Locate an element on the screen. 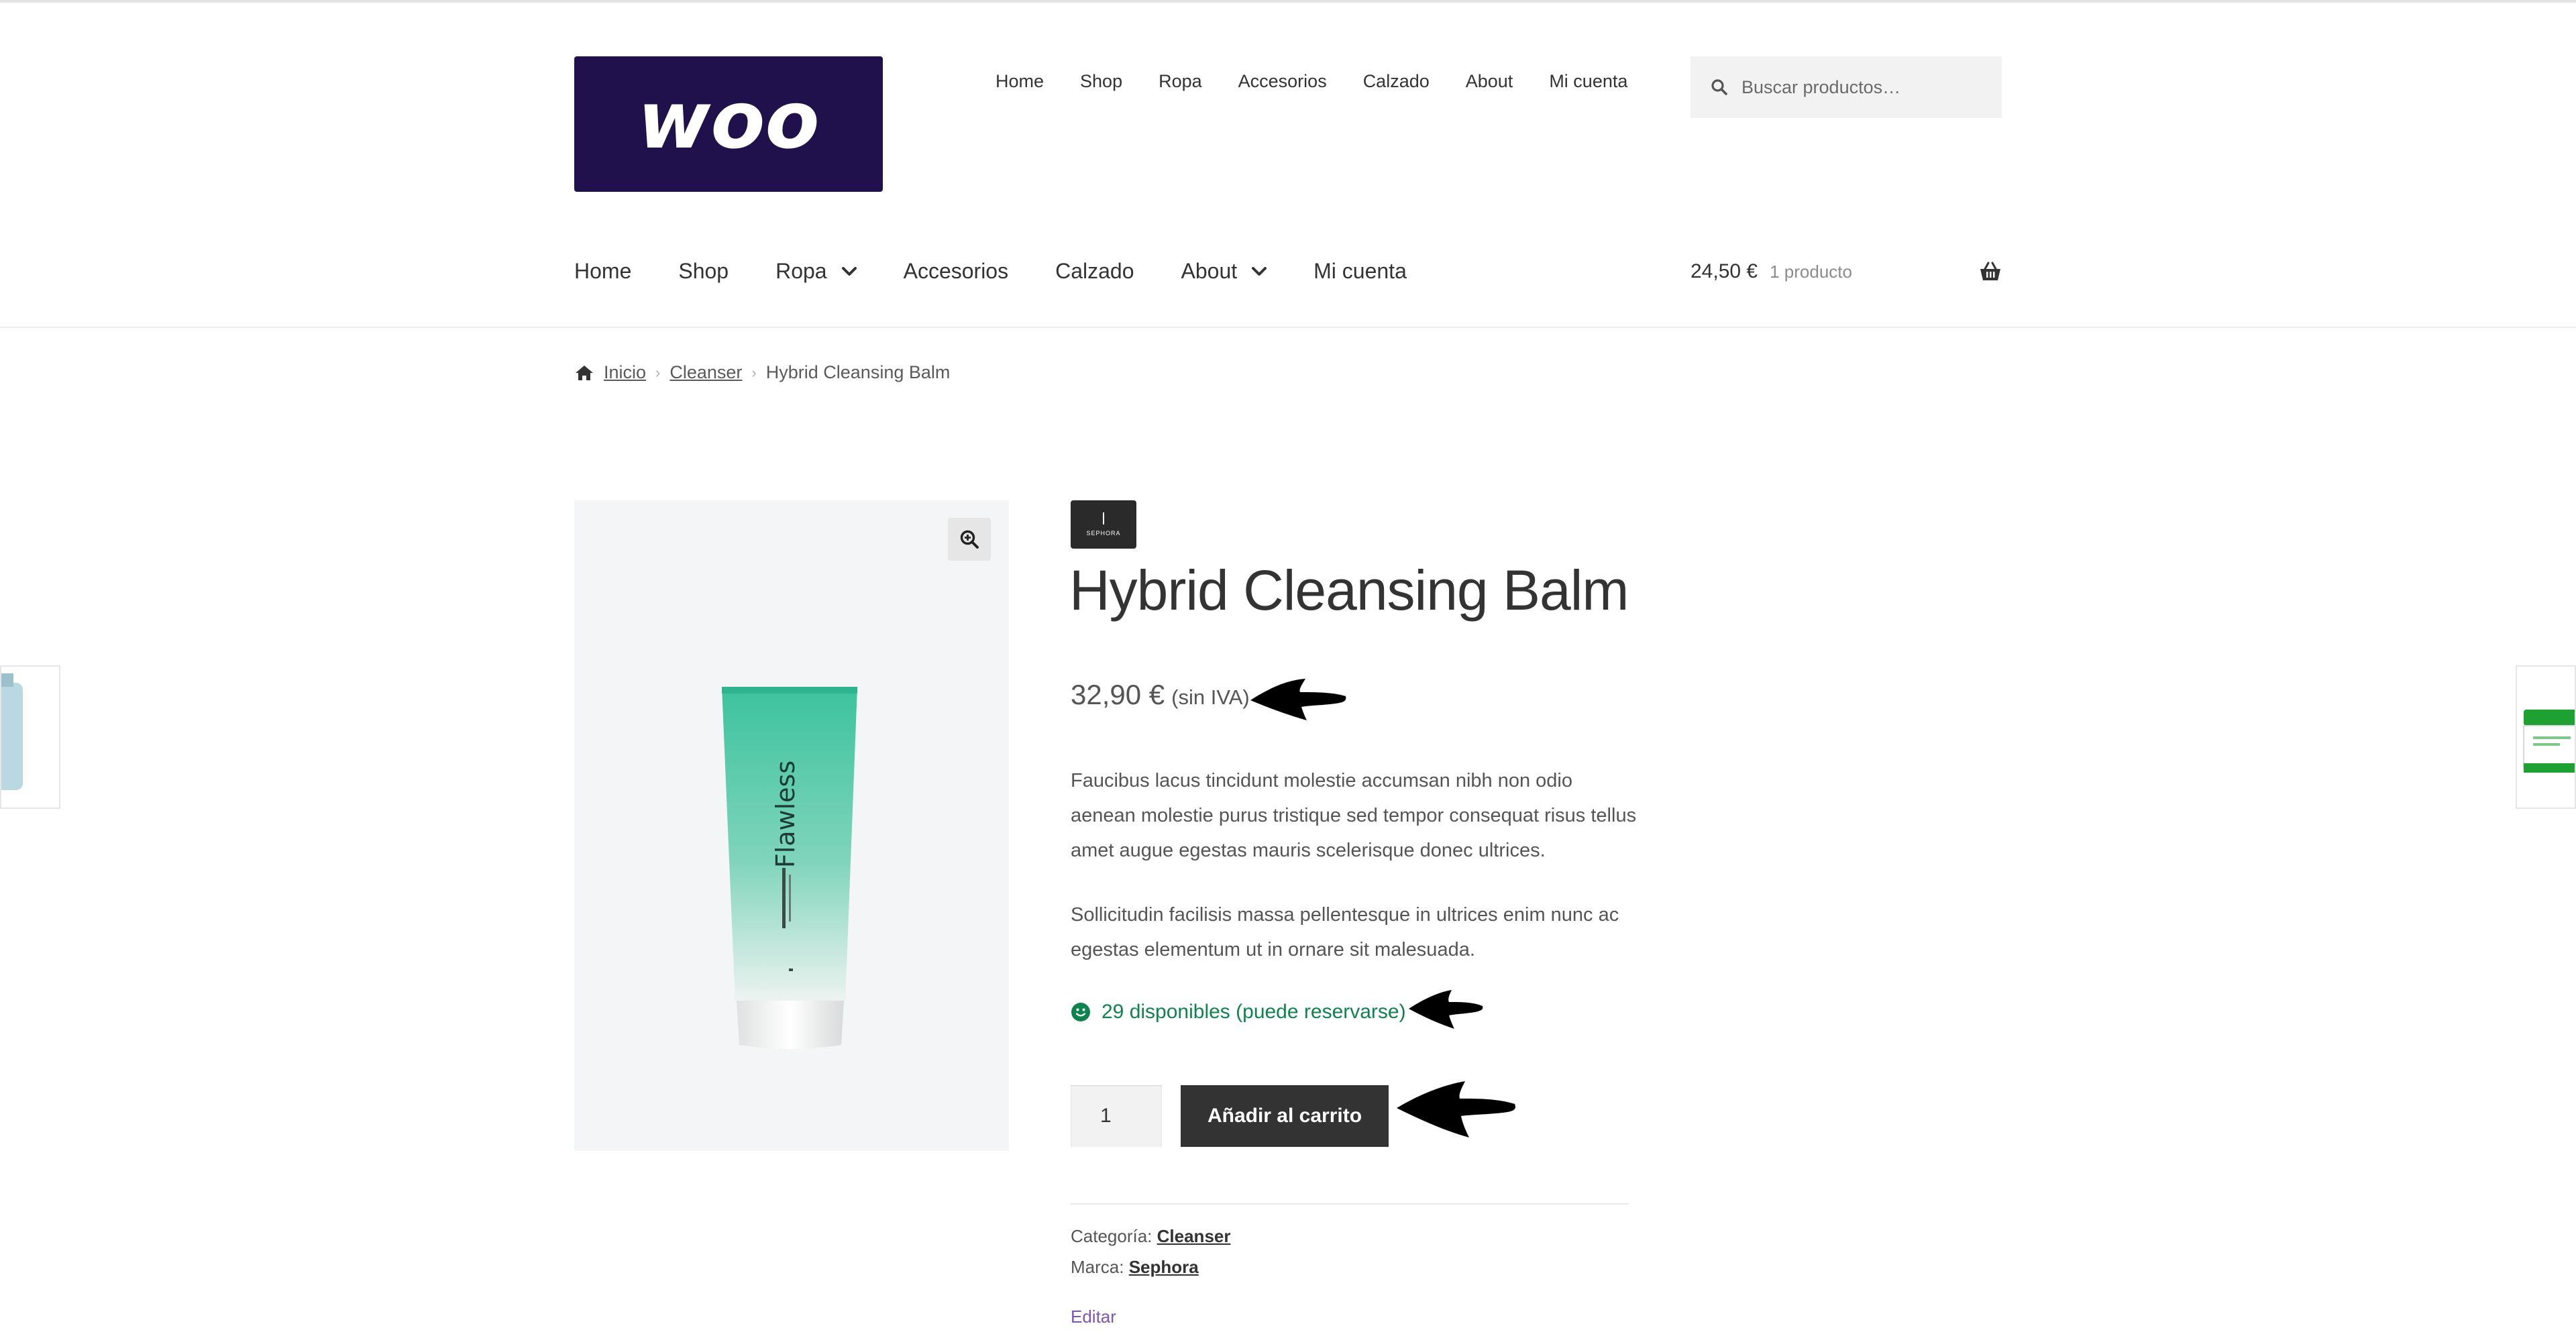 The height and width of the screenshot is (1332, 2576). product-brand: Marca: Sephora is located at coordinates (1135, 1267).